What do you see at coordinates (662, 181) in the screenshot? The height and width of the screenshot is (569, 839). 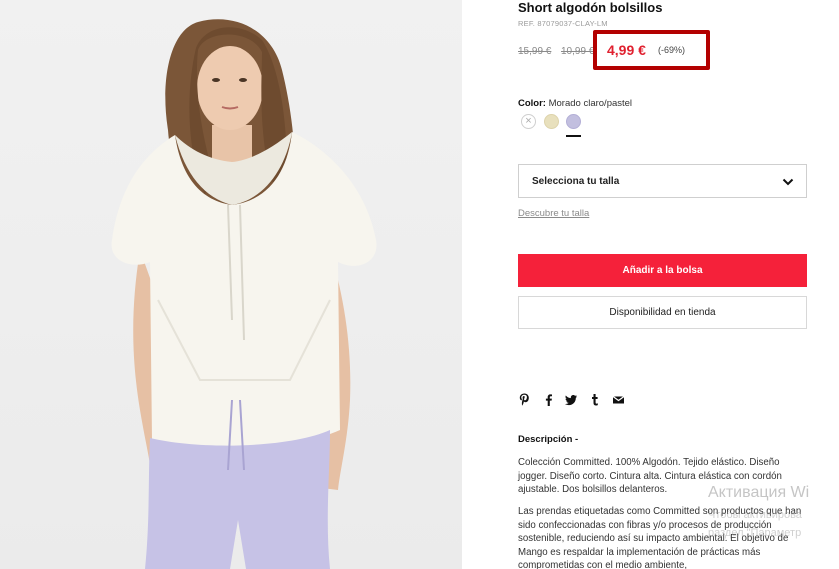 I see `size-select: Selecciona tu talla` at bounding box center [662, 181].